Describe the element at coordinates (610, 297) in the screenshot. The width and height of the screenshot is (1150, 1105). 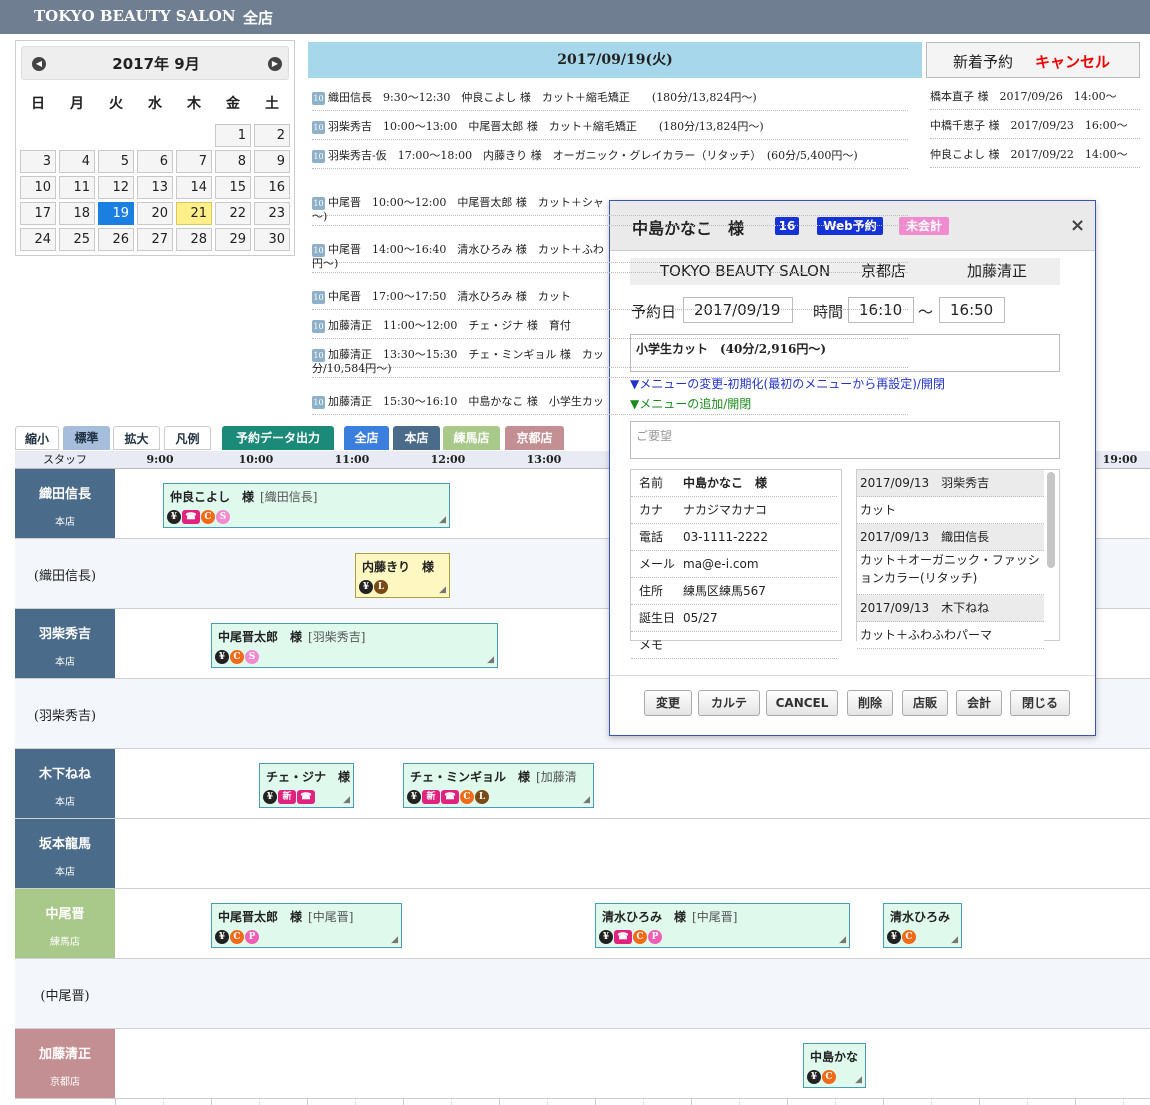
I see `reservation-item: 10 中尾晋 17:00〜17:50 清水ひろみ 様 カット` at that location.